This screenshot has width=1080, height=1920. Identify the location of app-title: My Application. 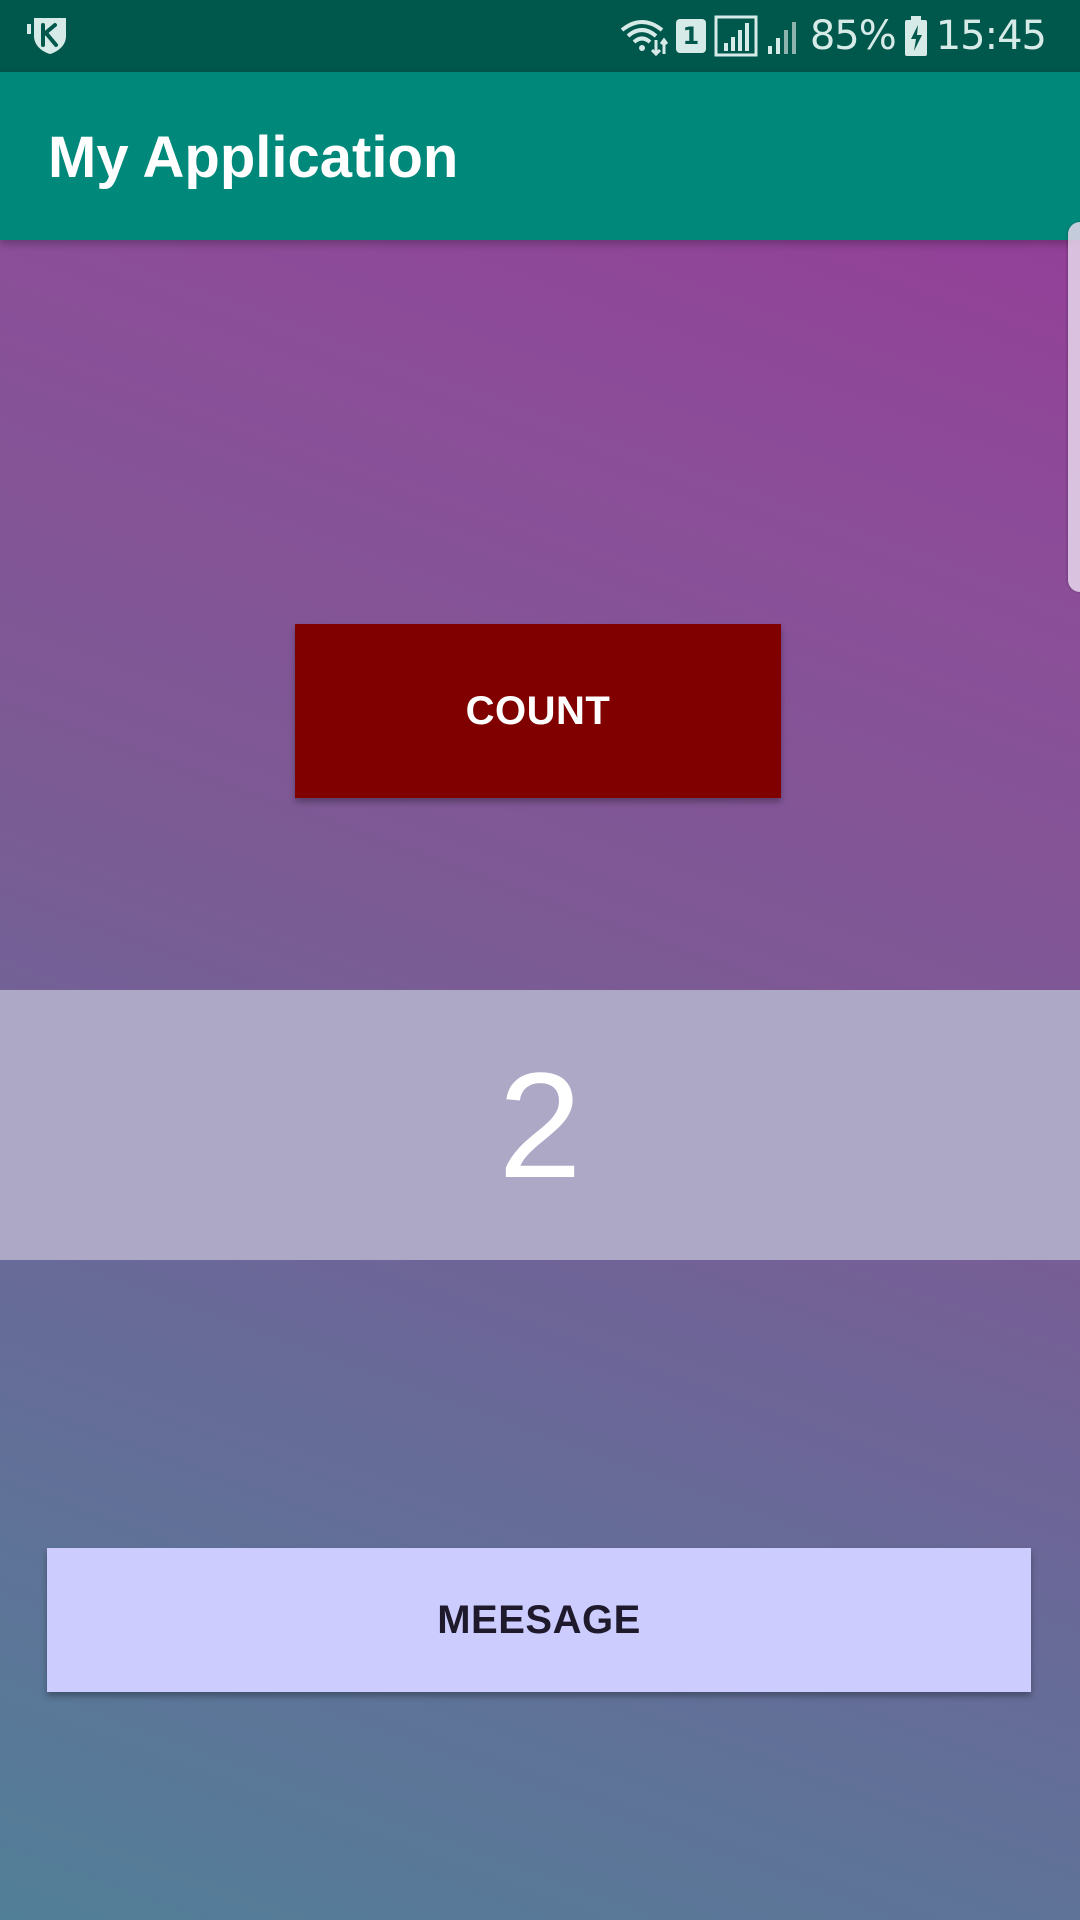
(253, 157).